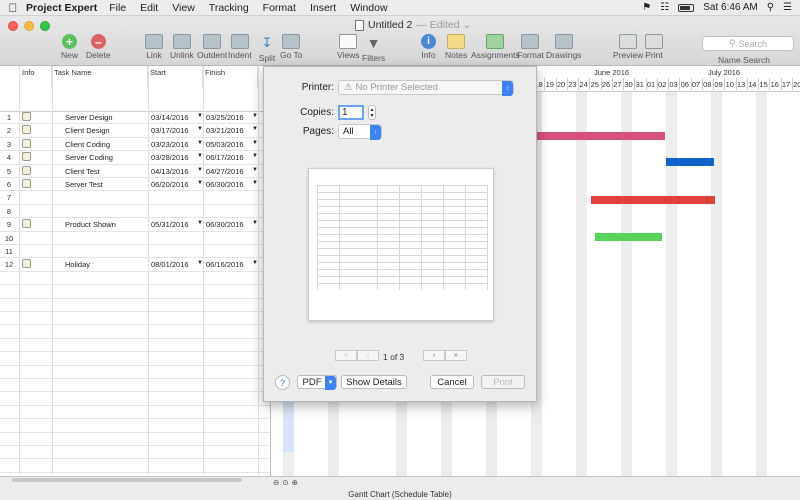 This screenshot has height=500, width=800. What do you see at coordinates (154, 47) in the screenshot?
I see `link-button: Link` at bounding box center [154, 47].